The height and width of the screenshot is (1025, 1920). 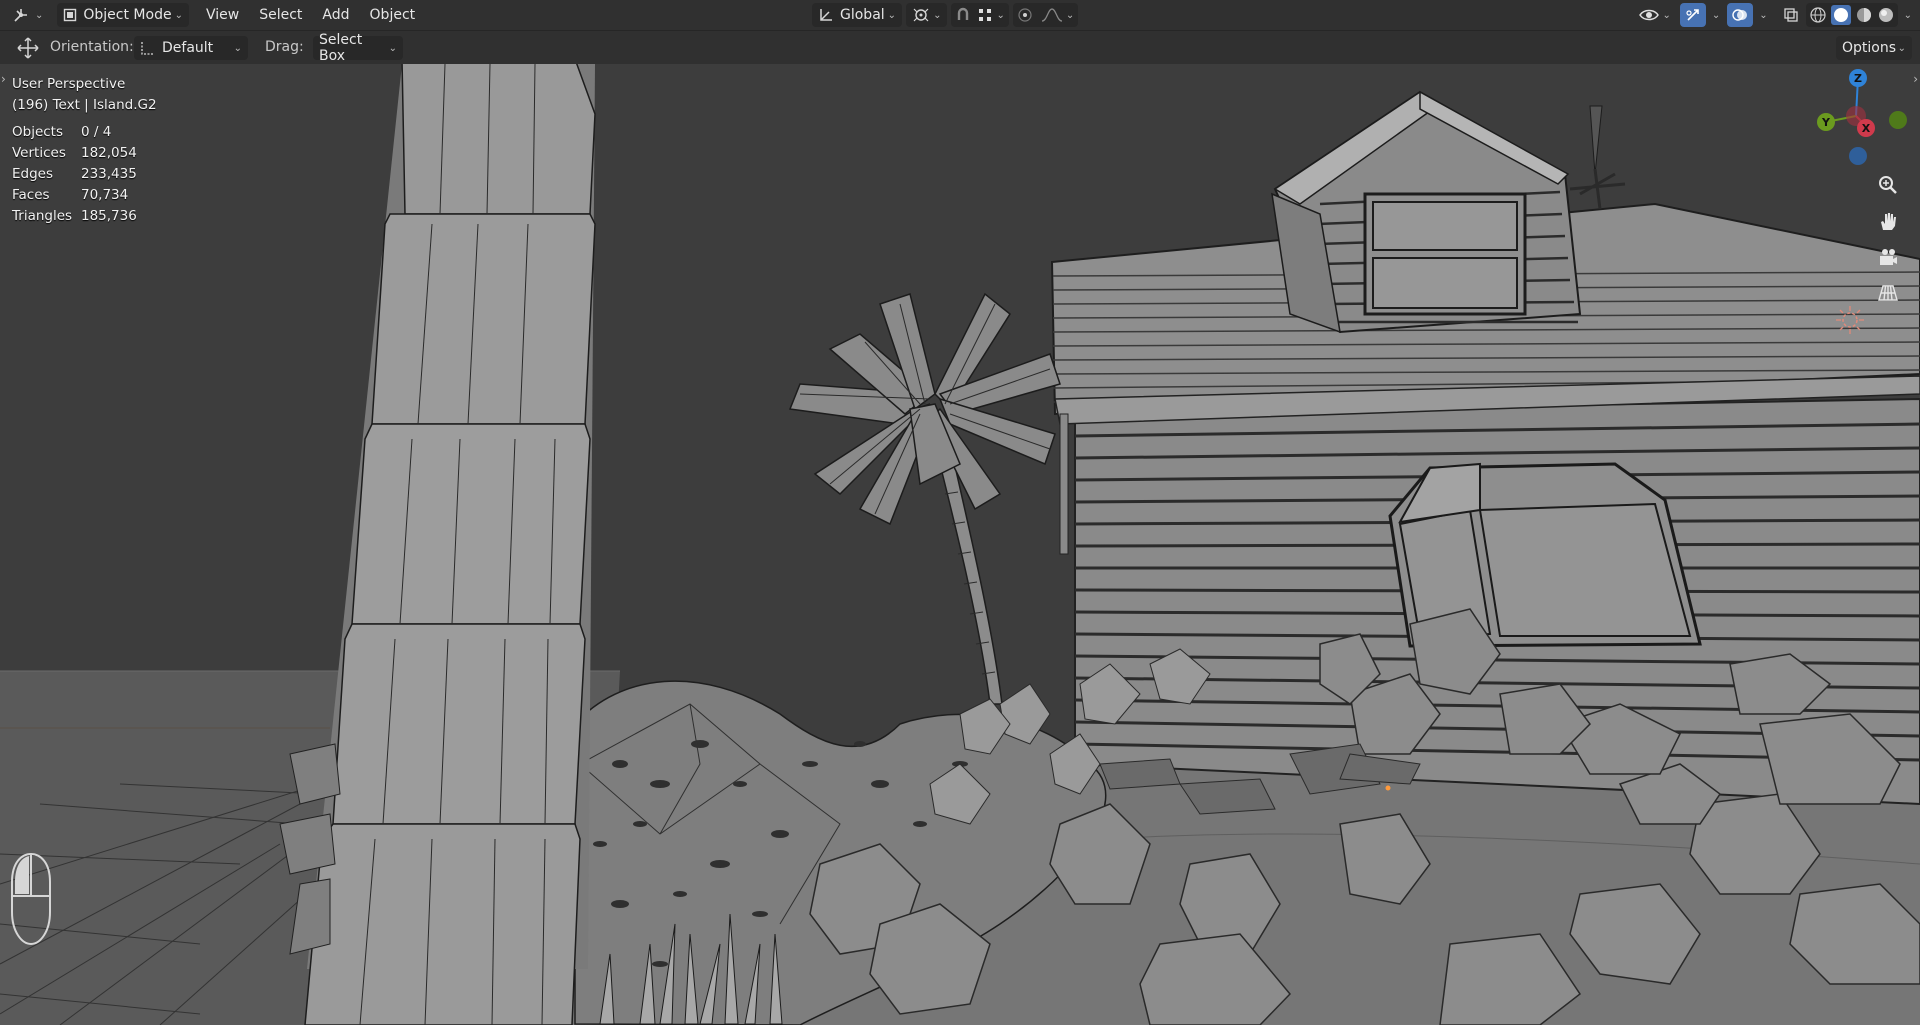 I want to click on camera-icon, so click(x=1888, y=257).